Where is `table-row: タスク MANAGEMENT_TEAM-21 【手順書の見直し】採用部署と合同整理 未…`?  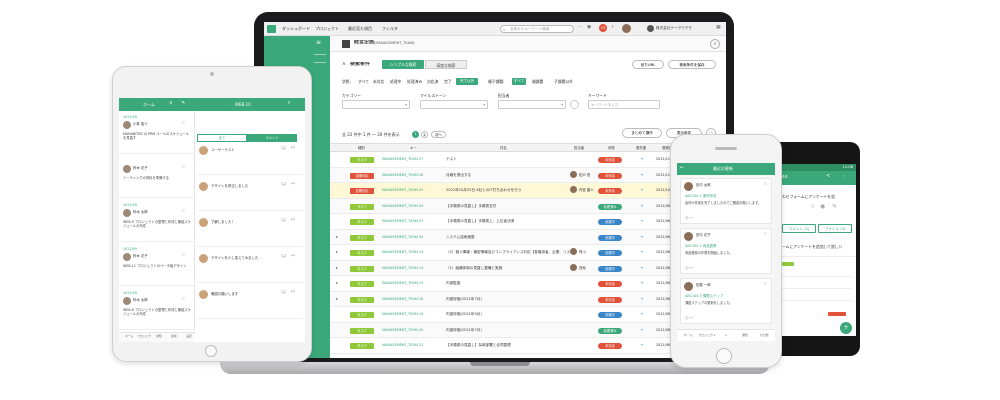
table-row: タスク MANAGEMENT_TEAM-21 【手順書の見直し】採用部署と合同整理 未… is located at coordinates (528, 346).